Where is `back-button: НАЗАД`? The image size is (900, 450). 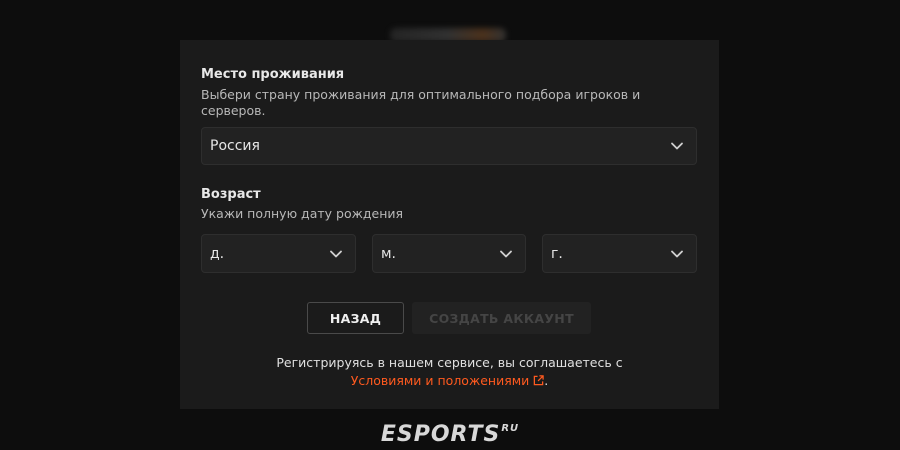
back-button: НАЗАД is located at coordinates (355, 318).